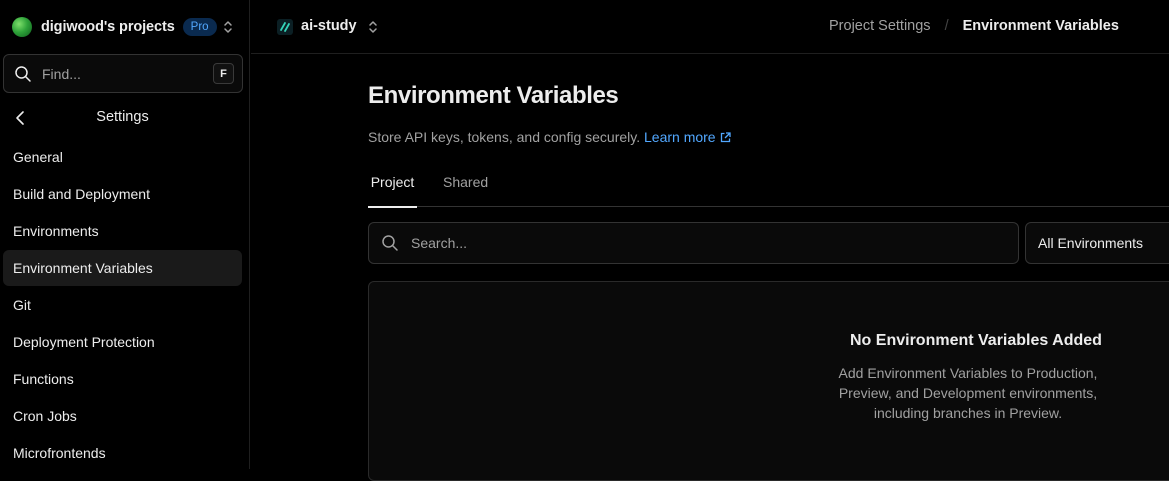  I want to click on settings-title: Settings, so click(122, 117).